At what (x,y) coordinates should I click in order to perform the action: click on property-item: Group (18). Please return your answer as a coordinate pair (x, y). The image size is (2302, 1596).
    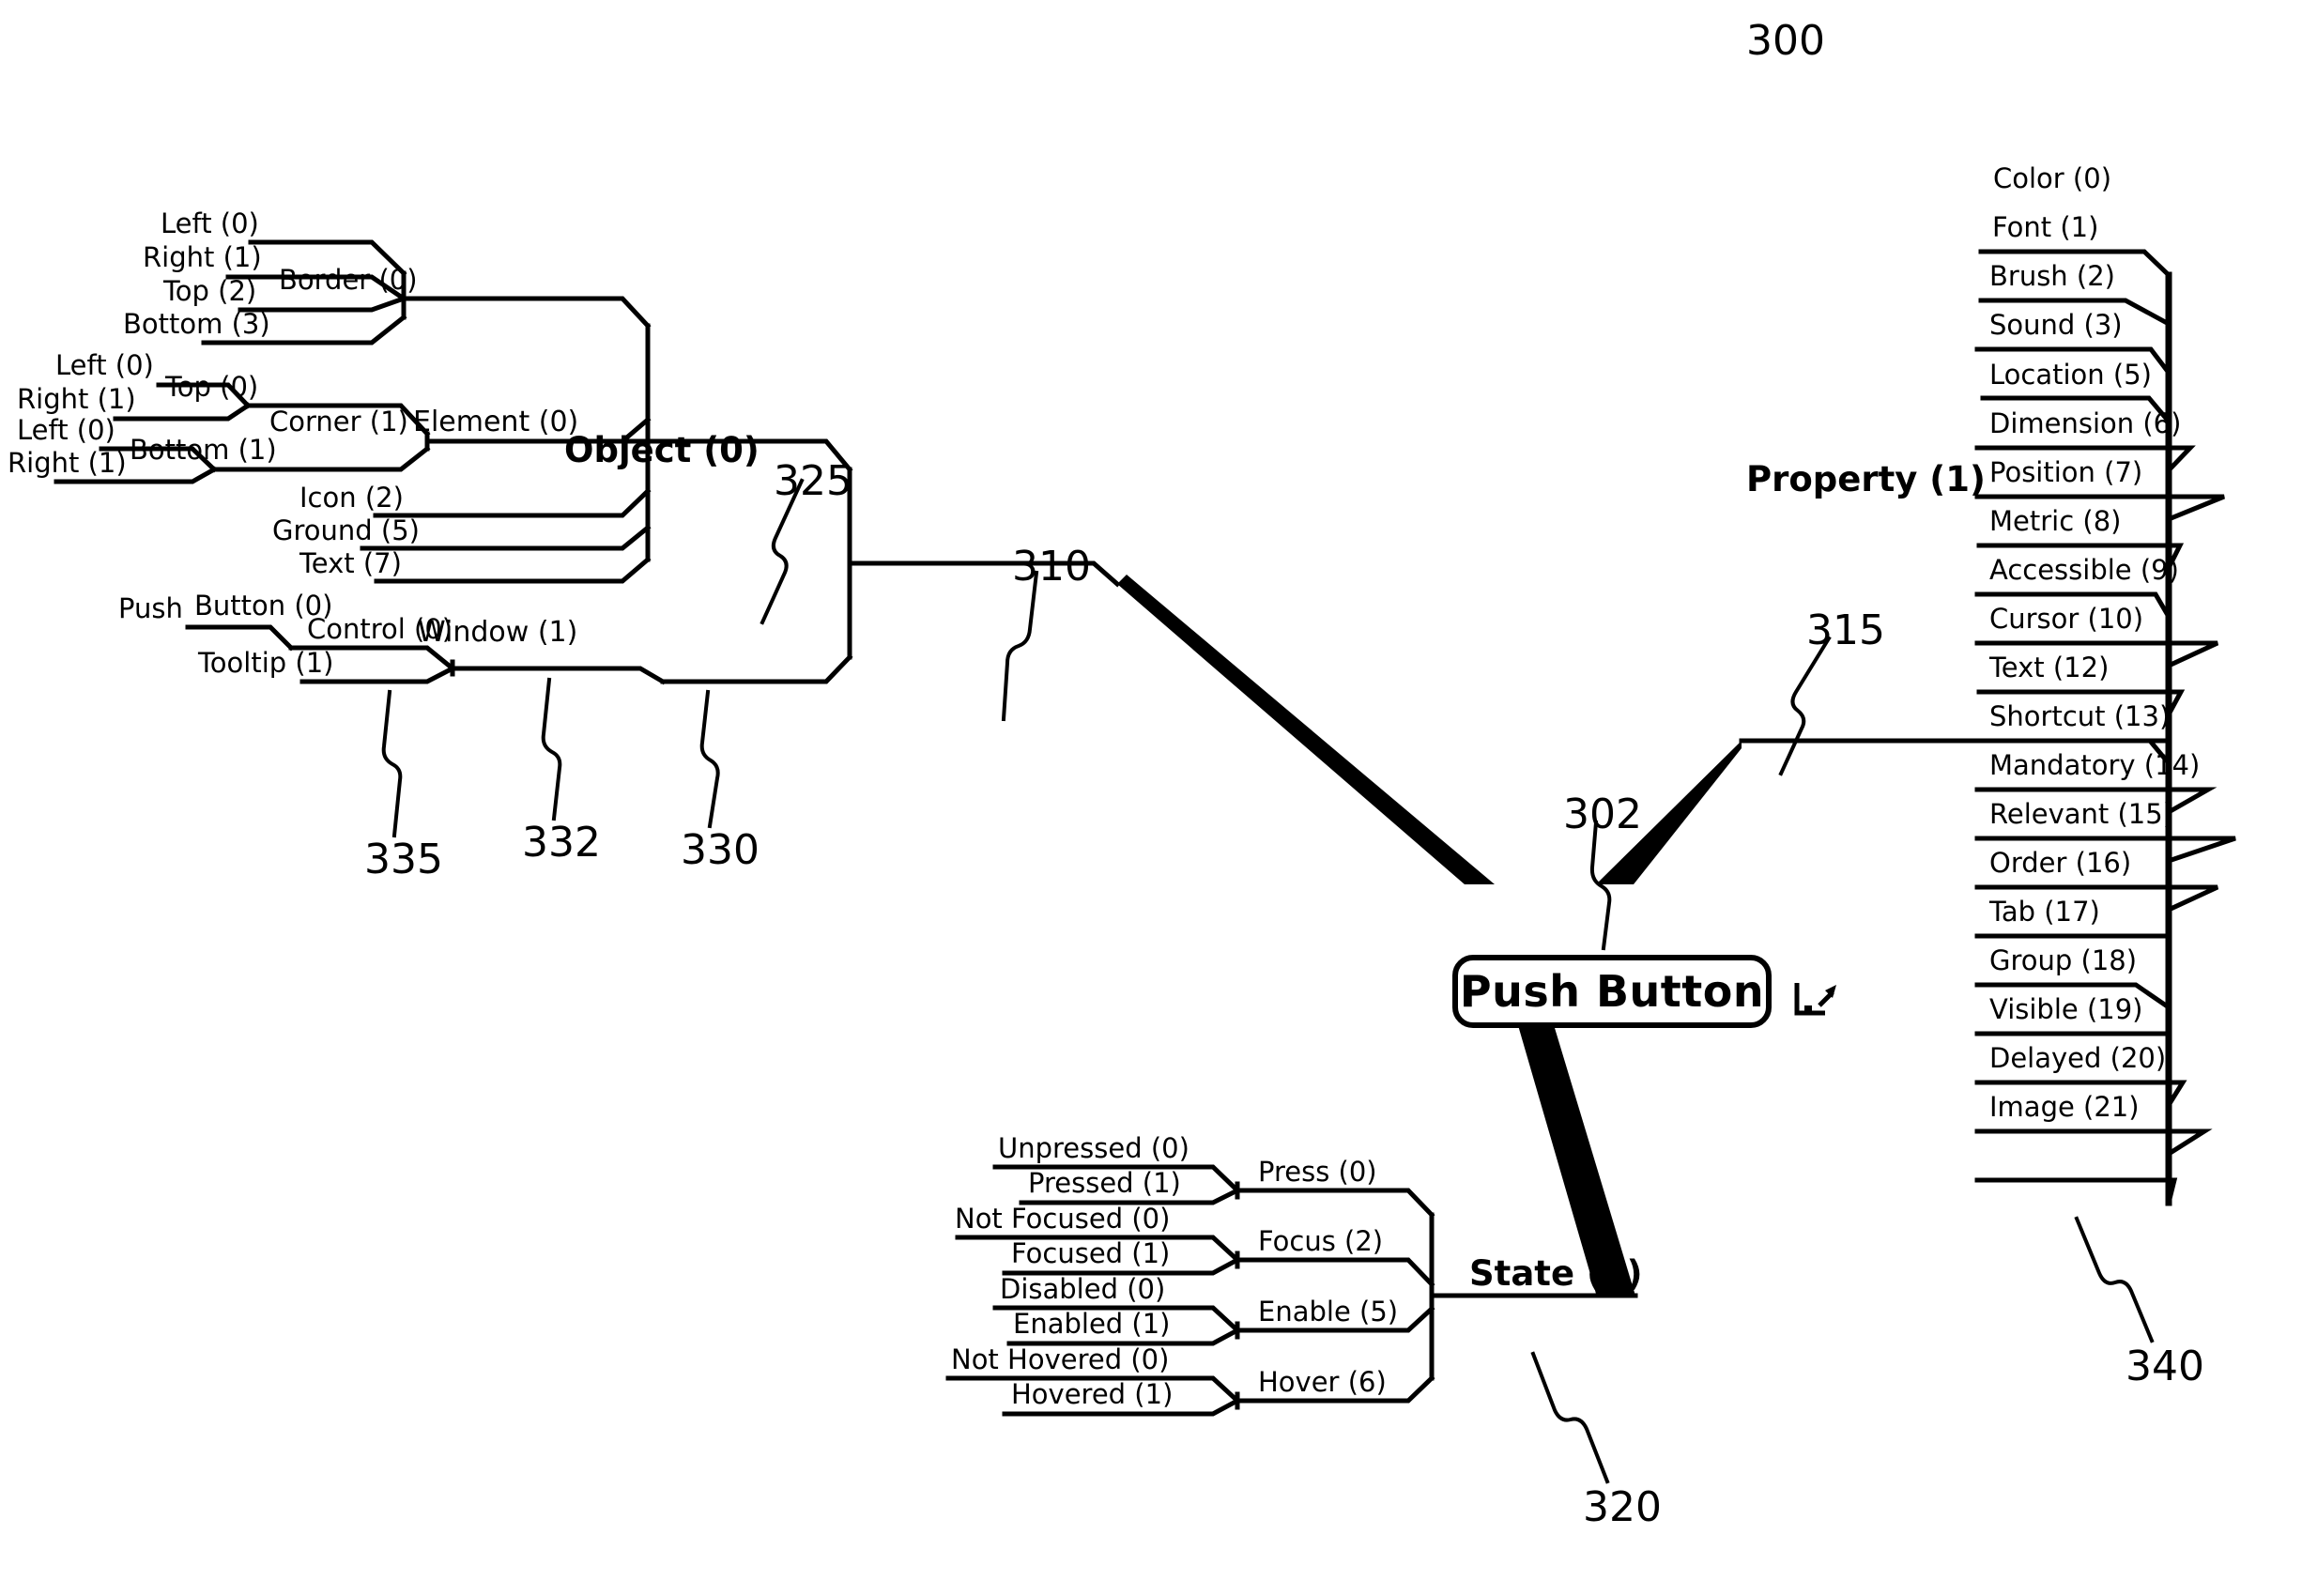
    Looking at the image, I should click on (2063, 960).